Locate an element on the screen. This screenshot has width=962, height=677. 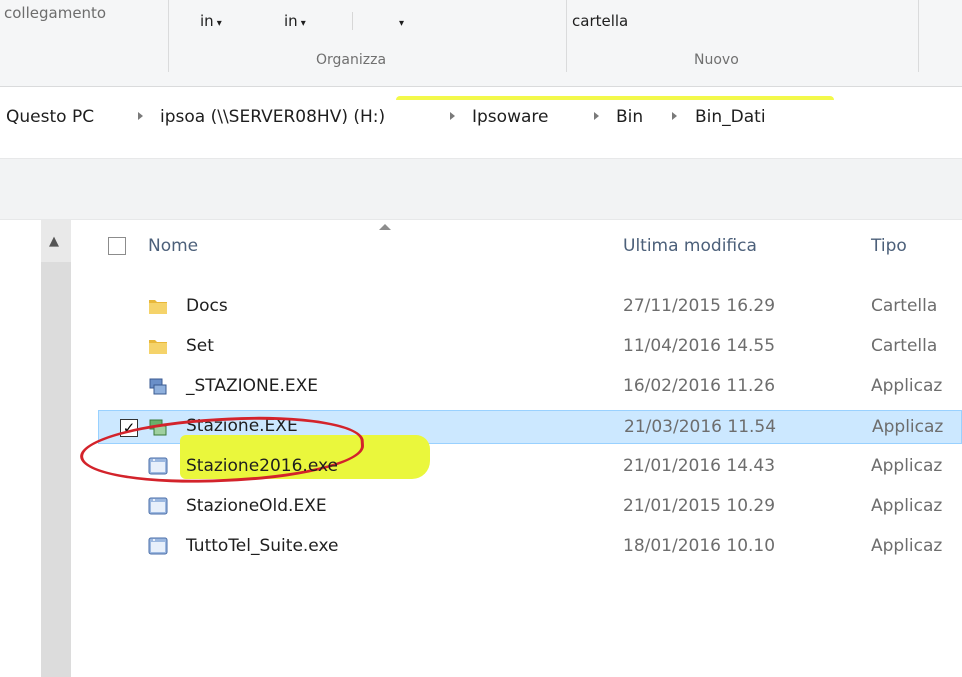
breadcrumb-item-drive: ipsoa (\\SERVER08HV) (H:) is located at coordinates (272, 117).